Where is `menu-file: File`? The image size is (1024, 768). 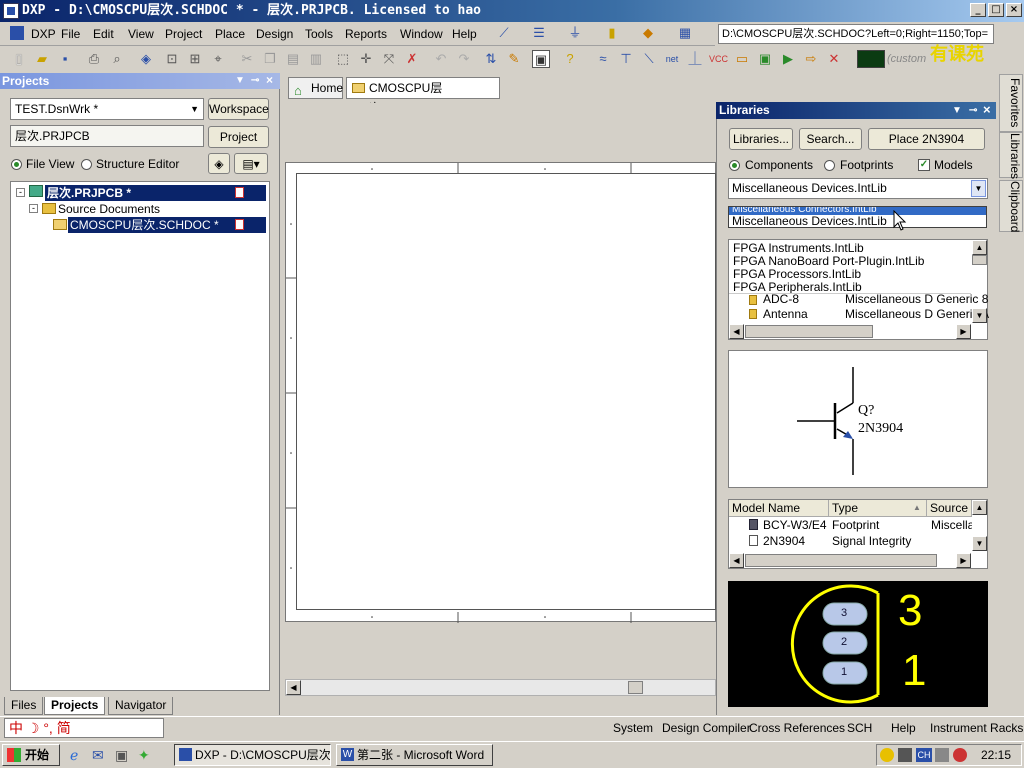 menu-file: File is located at coordinates (70, 34).